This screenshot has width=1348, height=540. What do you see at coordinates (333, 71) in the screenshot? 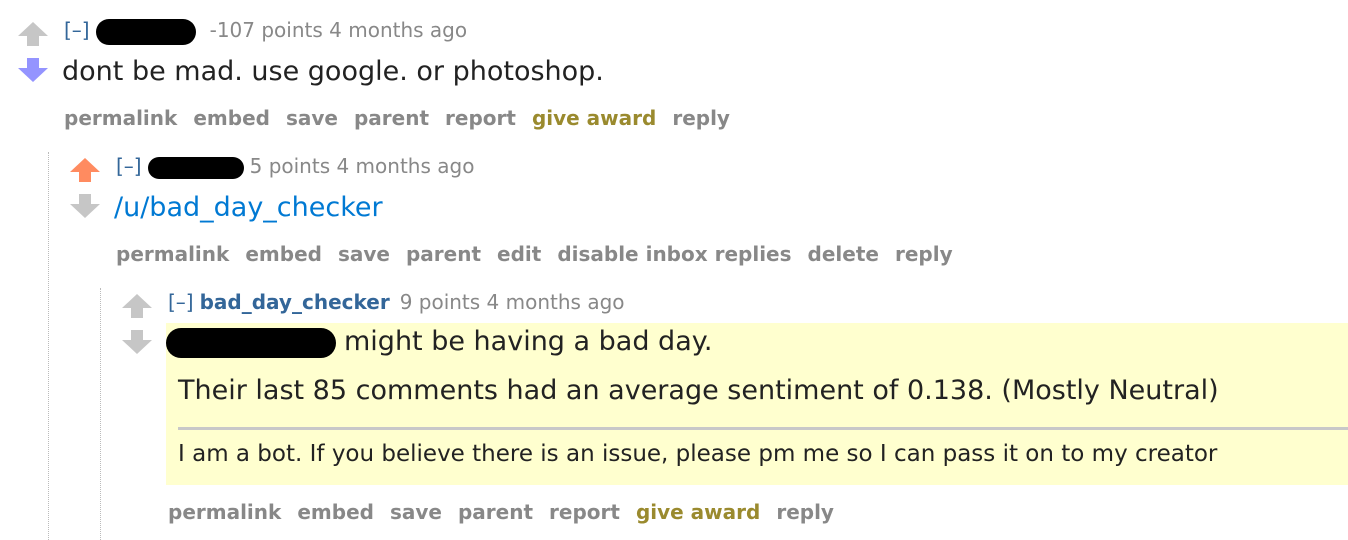
I see `comment-body: dont be mad. use google. or photoshop.` at bounding box center [333, 71].